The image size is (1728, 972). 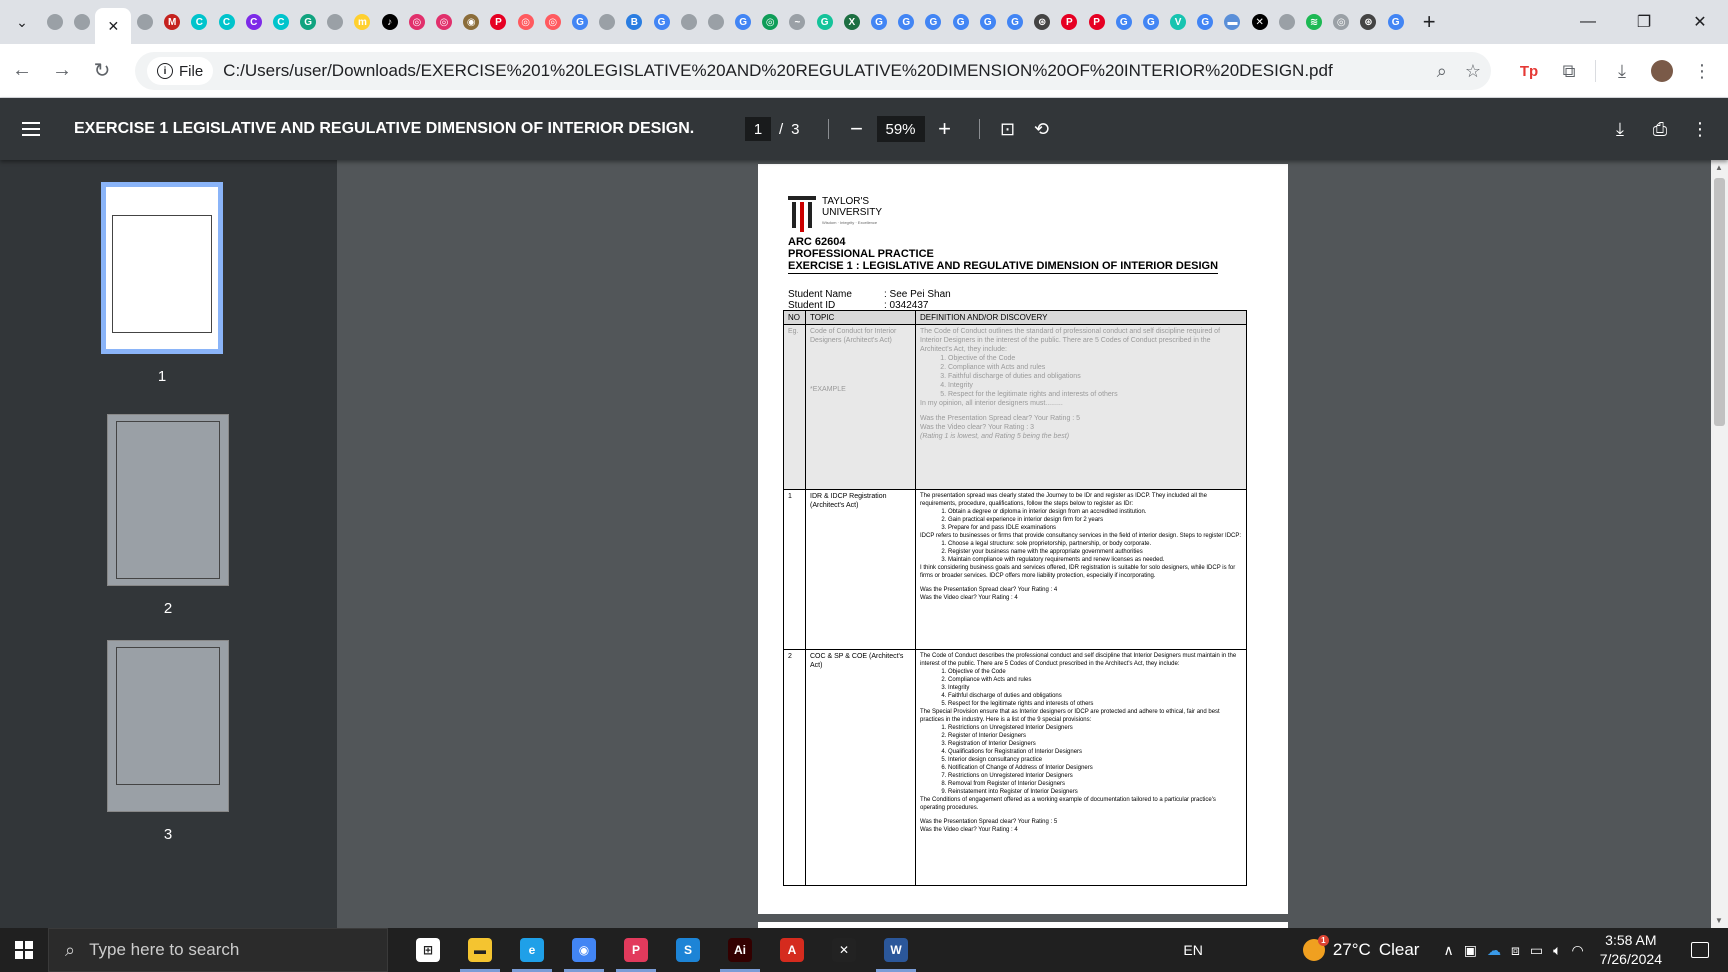 What do you see at coordinates (218, 950) in the screenshot?
I see `taskbar-search: ⌕ Type here to search` at bounding box center [218, 950].